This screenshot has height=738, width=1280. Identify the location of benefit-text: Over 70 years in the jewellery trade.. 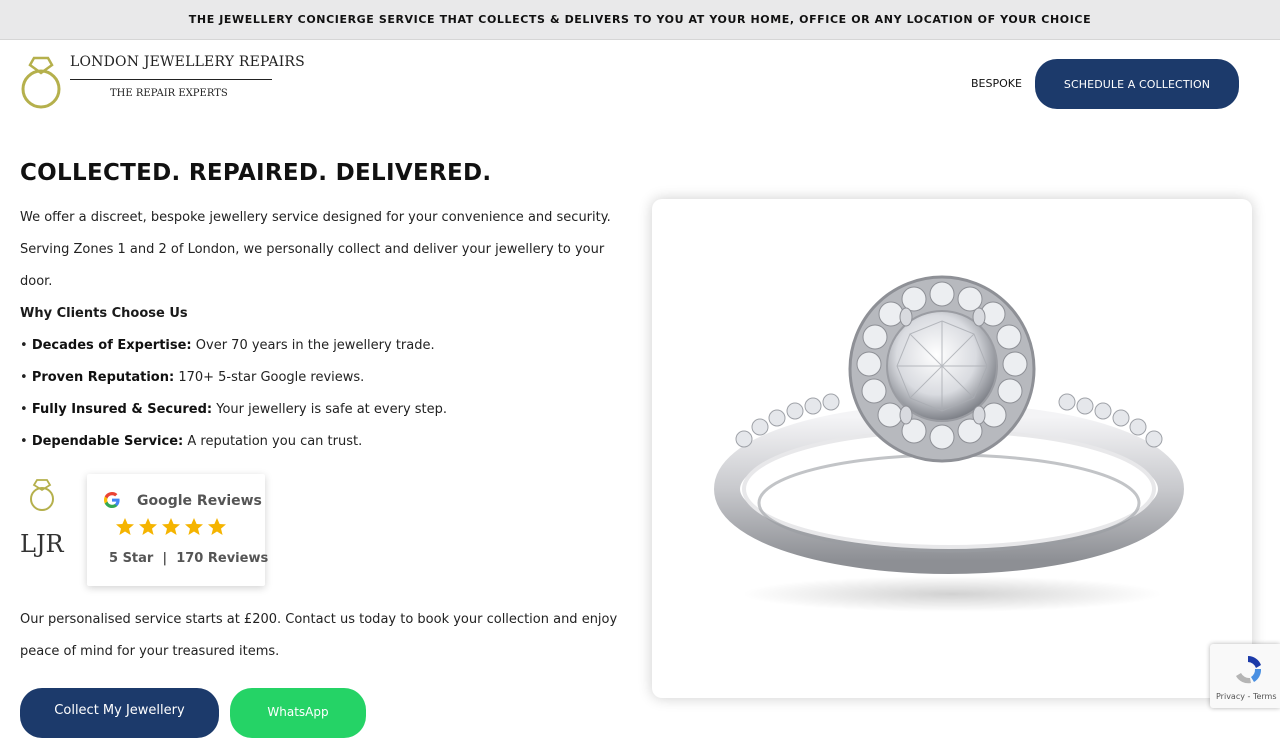
(315, 345).